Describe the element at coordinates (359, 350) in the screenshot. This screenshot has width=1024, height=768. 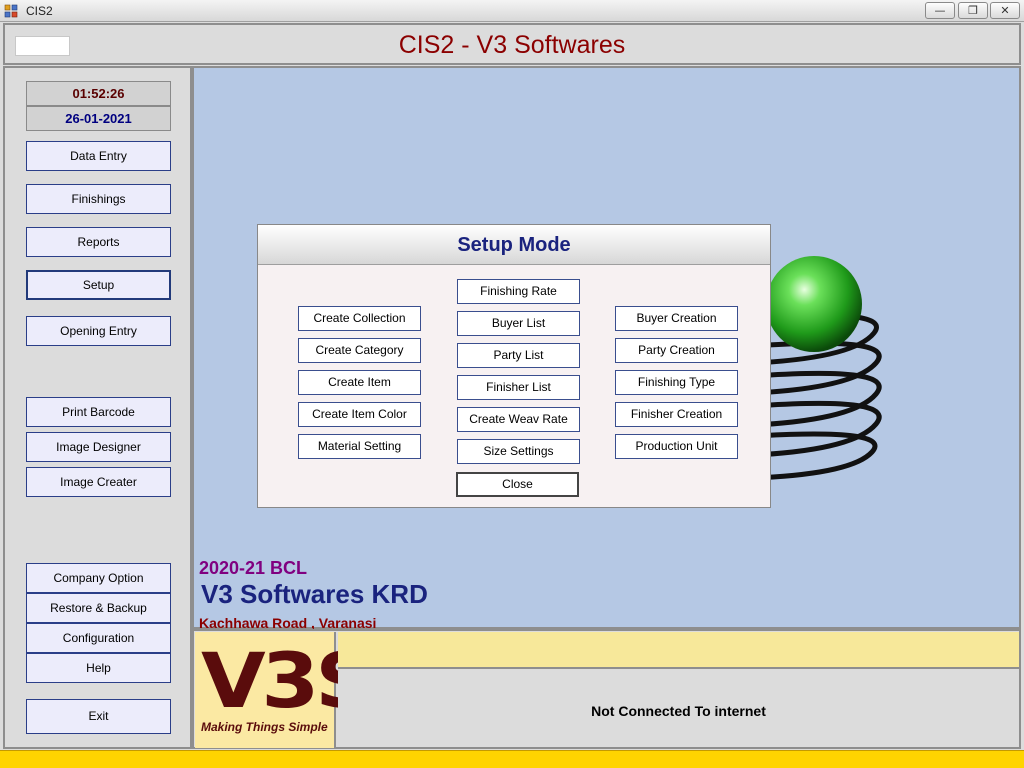
I see `create-category-button: Create Category` at that location.